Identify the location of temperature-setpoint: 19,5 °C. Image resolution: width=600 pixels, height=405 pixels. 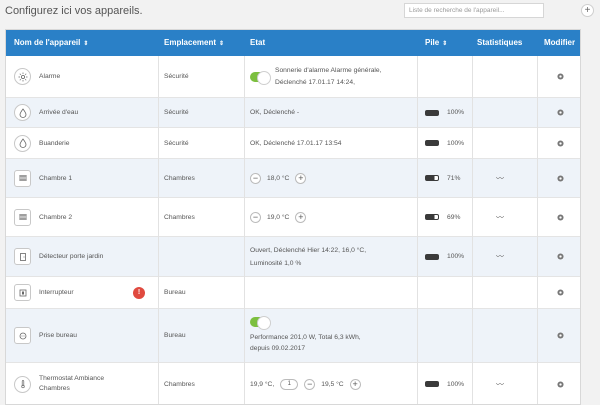
(332, 384).